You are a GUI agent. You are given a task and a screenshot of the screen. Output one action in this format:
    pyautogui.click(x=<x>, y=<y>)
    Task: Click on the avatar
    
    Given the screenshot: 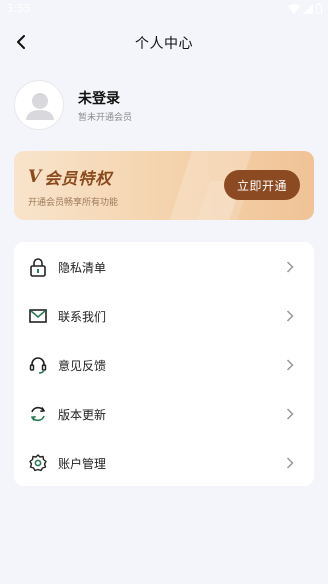 What is the action you would take?
    pyautogui.click(x=39, y=105)
    